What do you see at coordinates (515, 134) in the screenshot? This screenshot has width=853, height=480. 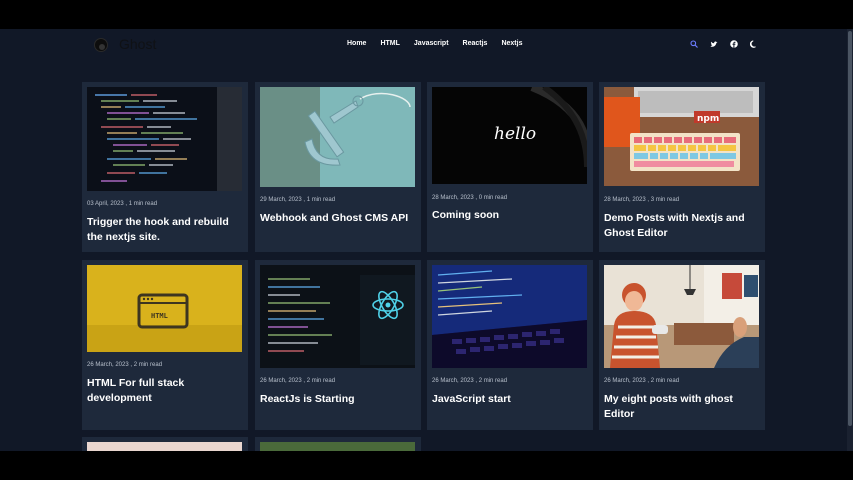 I see `hello-image-text: hello` at bounding box center [515, 134].